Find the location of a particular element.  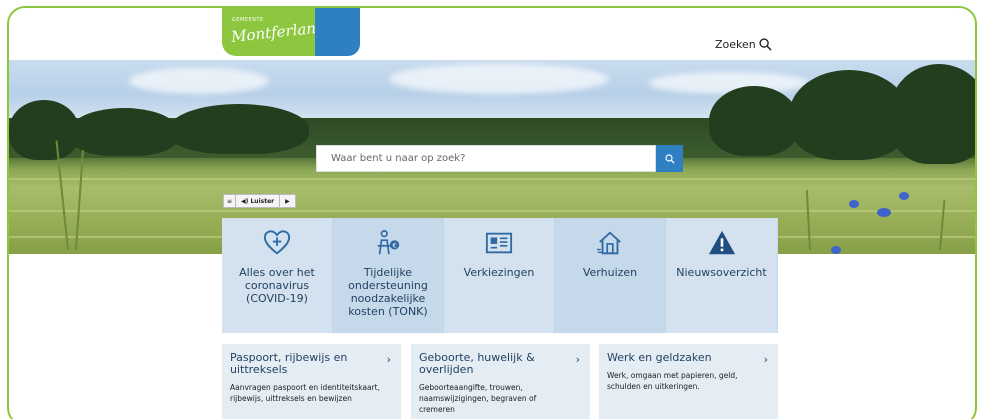

search-field-container is located at coordinates (486, 158).